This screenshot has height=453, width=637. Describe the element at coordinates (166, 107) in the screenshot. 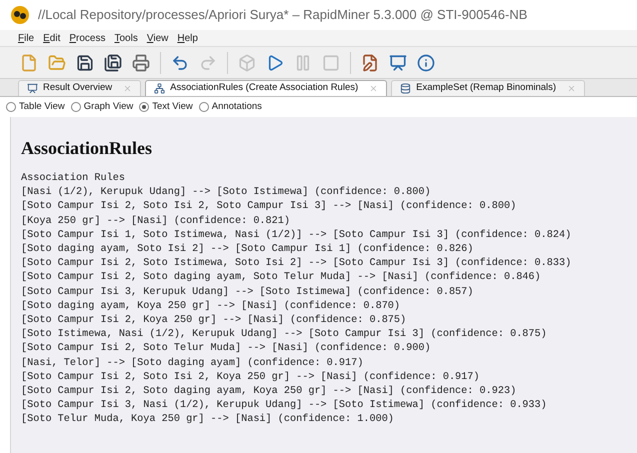

I see `view-radio: Text View` at that location.